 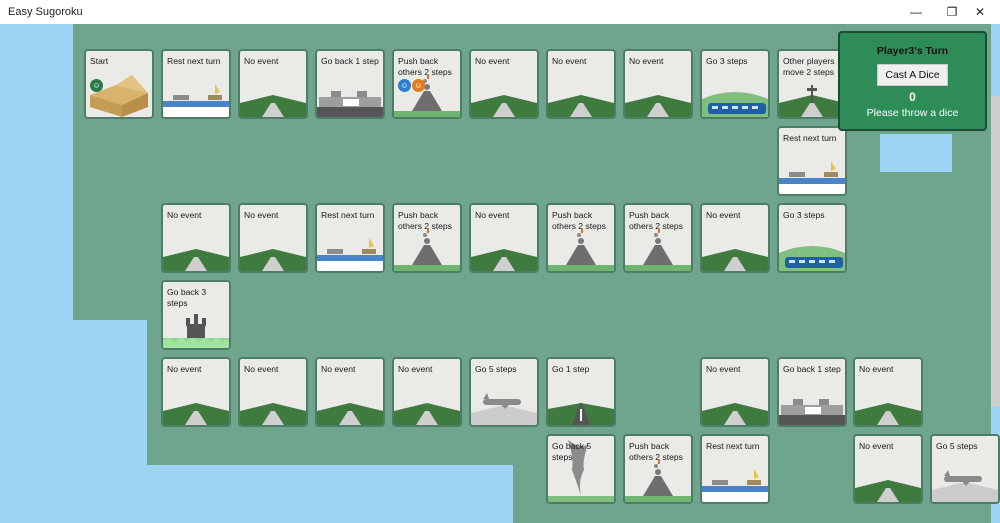 I want to click on pawn-orange-icon: ☺, so click(x=418, y=85).